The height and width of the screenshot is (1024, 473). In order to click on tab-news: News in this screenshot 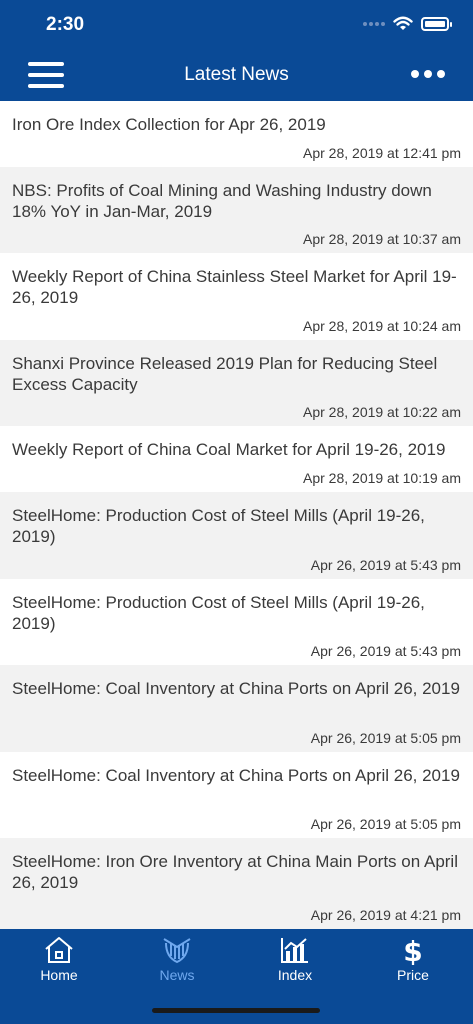, I will do `click(177, 961)`.